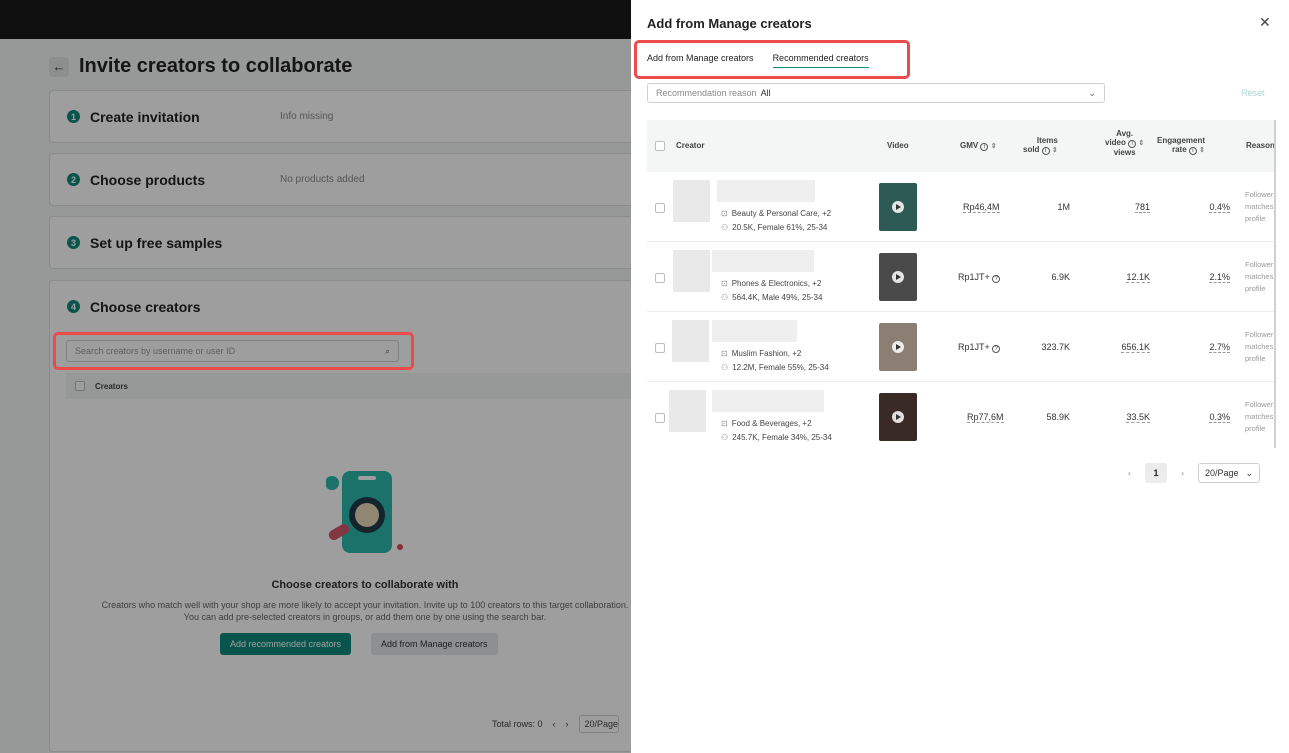 The height and width of the screenshot is (753, 1289). What do you see at coordinates (1260, 145) in the screenshot?
I see `col-reason: Reason` at bounding box center [1260, 145].